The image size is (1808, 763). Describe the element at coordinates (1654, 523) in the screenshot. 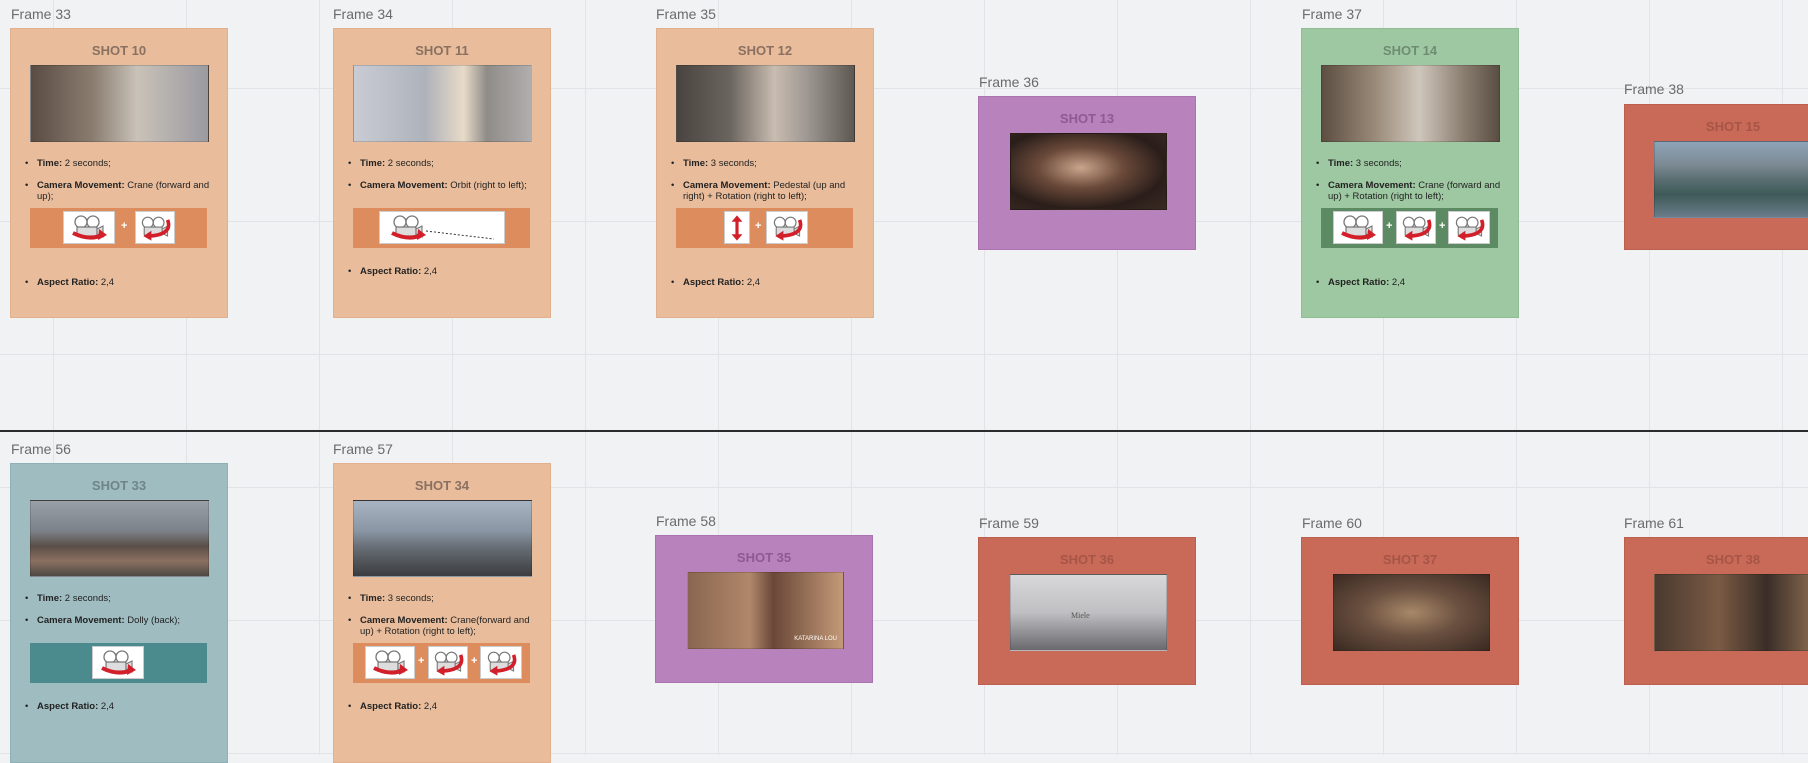

I see `frame-label: Frame 61` at that location.